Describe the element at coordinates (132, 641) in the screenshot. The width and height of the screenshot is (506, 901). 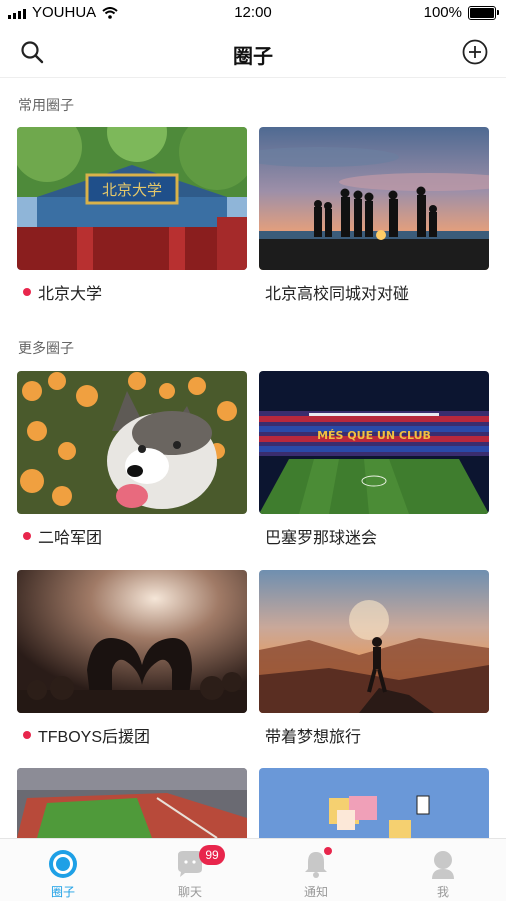
I see `circle-image-tfboys` at that location.